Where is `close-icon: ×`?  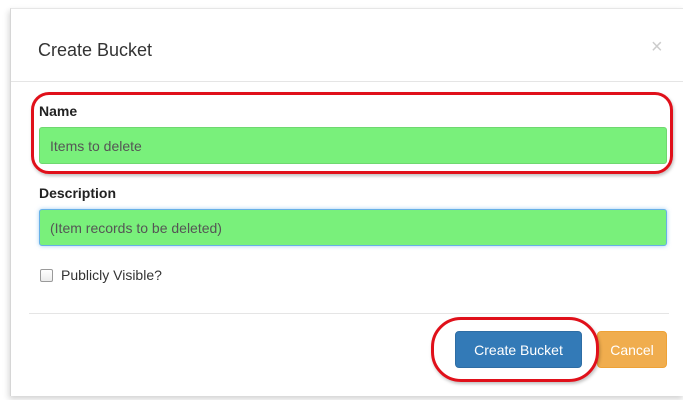 close-icon: × is located at coordinates (657, 47).